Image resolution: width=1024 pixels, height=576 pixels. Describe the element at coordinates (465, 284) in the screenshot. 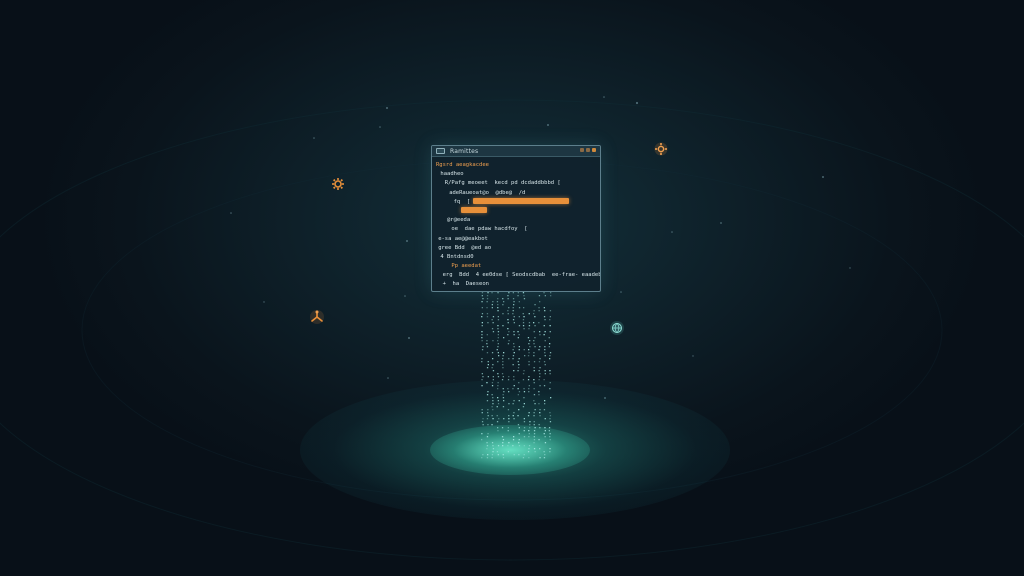

I see `code-text: + ha Daeseon` at that location.